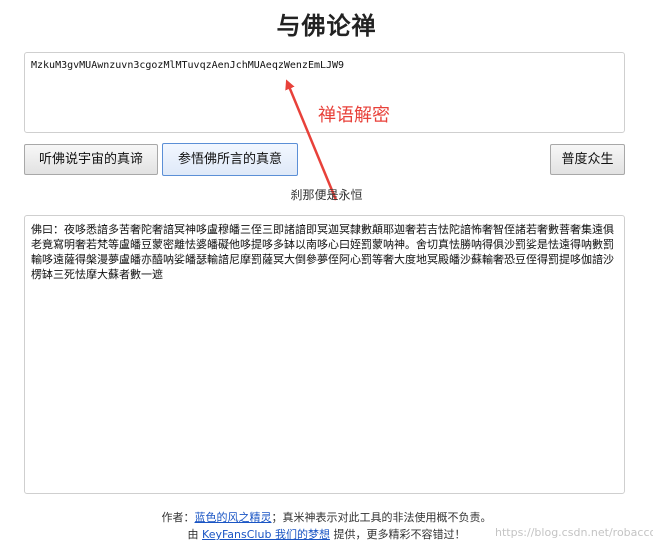 The image size is (653, 546). I want to click on author-link: 蓝色的风之精灵, so click(233, 517).